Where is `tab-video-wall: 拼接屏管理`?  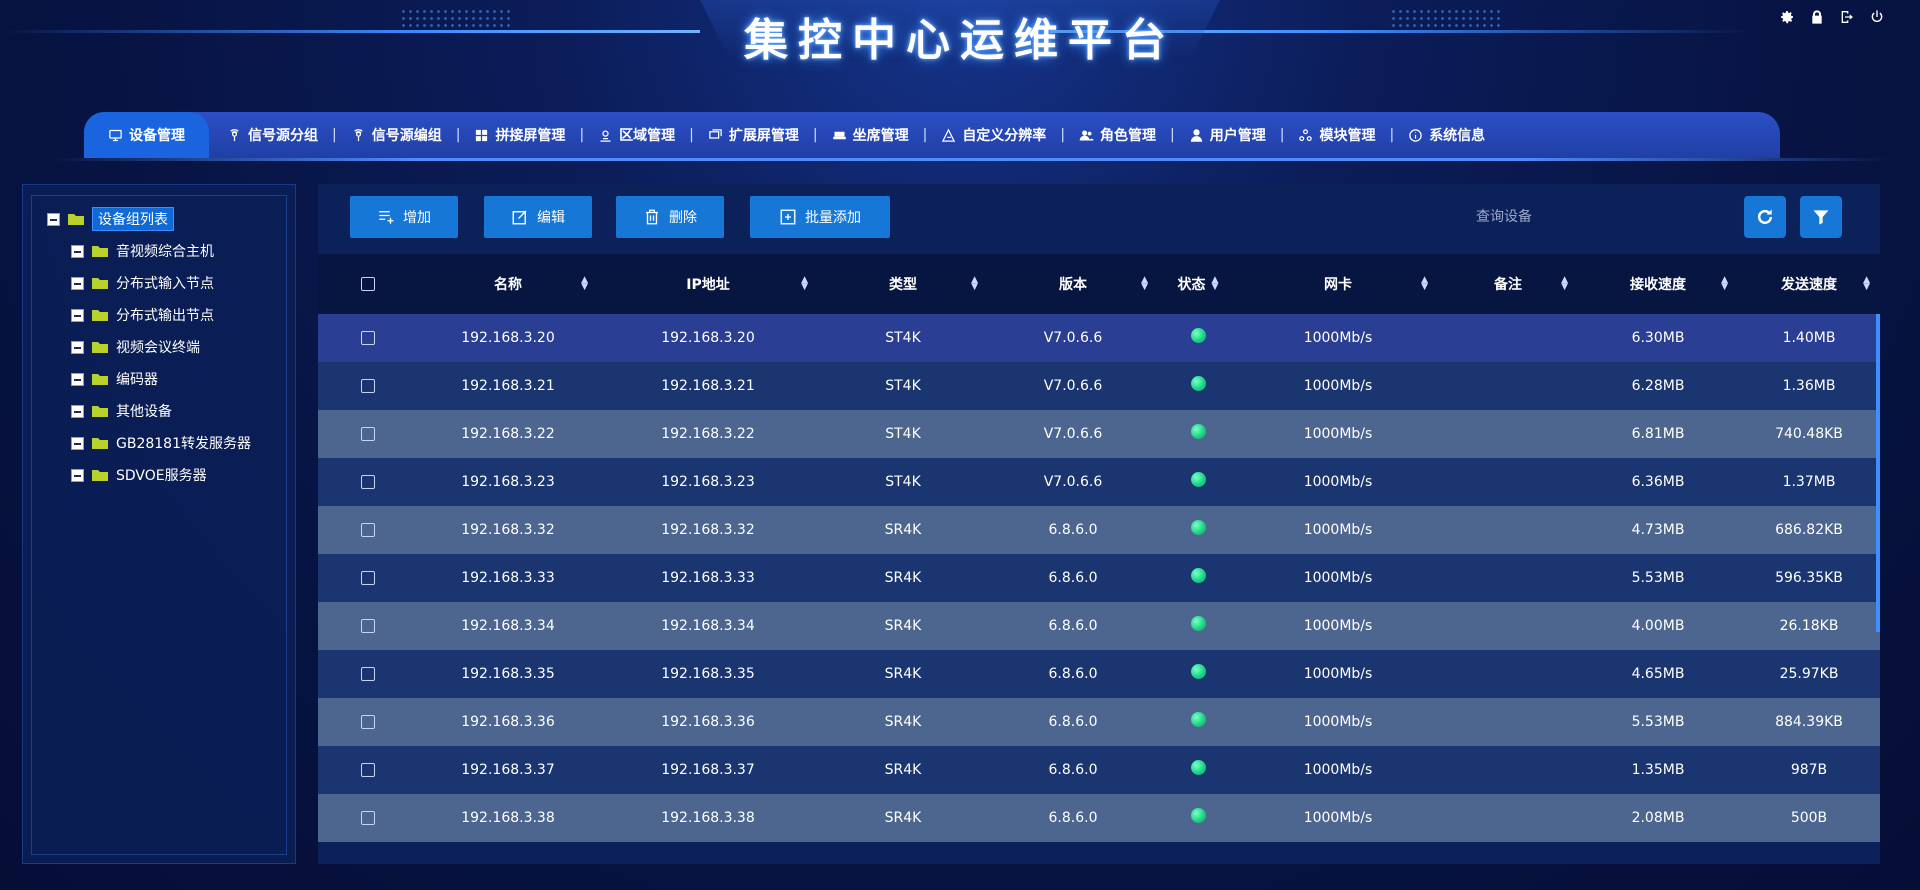
tab-video-wall: 拼接屏管理 is located at coordinates (519, 135).